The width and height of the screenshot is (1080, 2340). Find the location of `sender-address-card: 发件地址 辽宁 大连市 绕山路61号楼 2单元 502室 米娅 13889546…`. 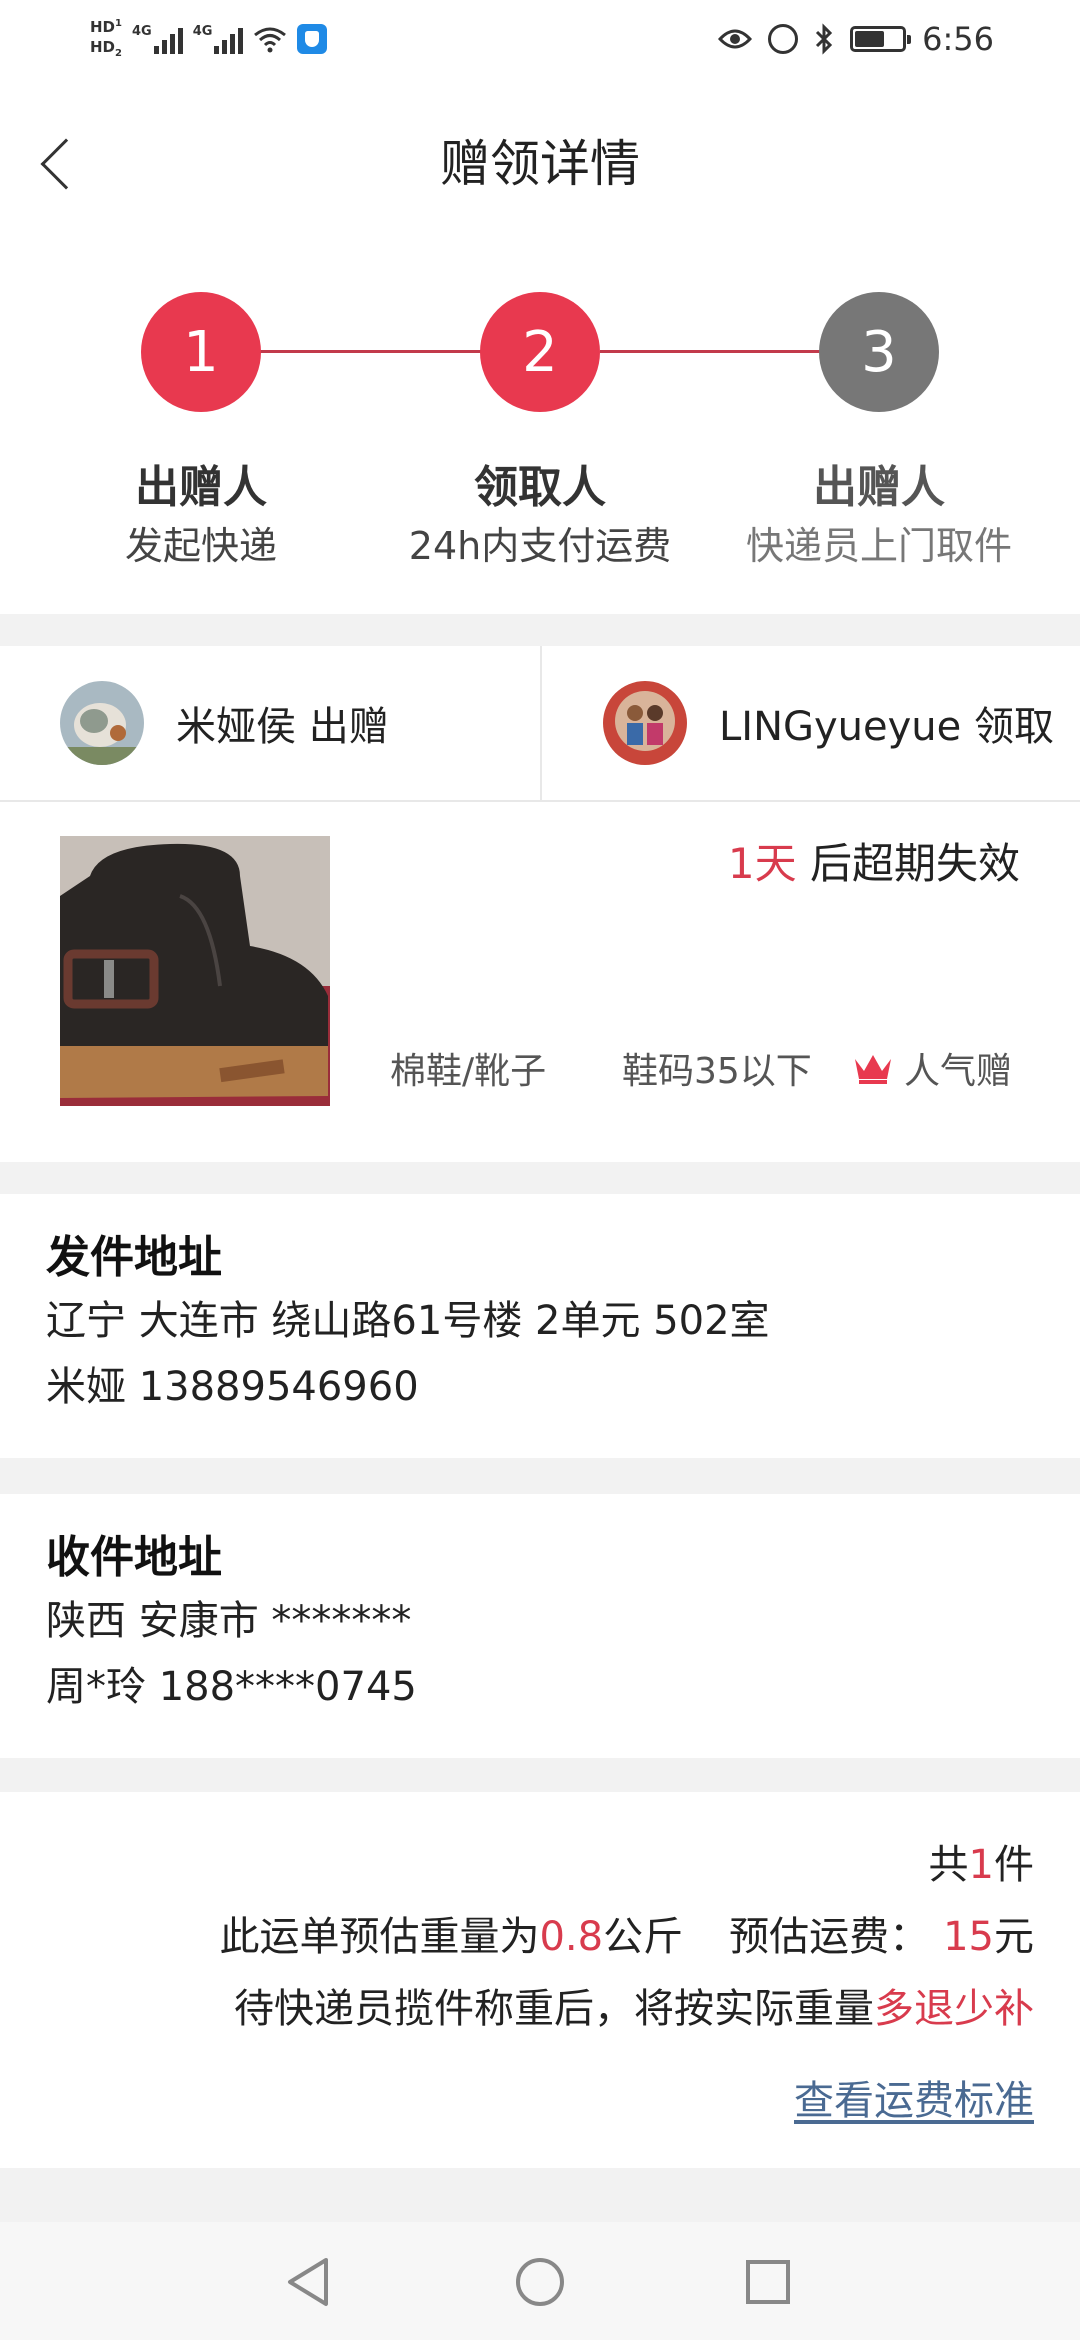

sender-address-card: 发件地址 辽宁 大连市 绕山路61号楼 2单元 502室 米娅 13889546… is located at coordinates (540, 1326).